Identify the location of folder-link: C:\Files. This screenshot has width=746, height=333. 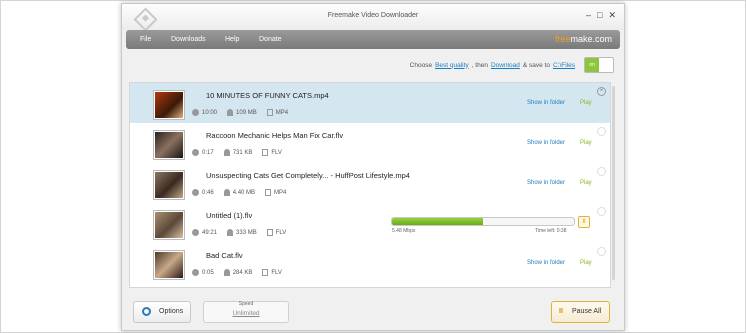
(564, 65).